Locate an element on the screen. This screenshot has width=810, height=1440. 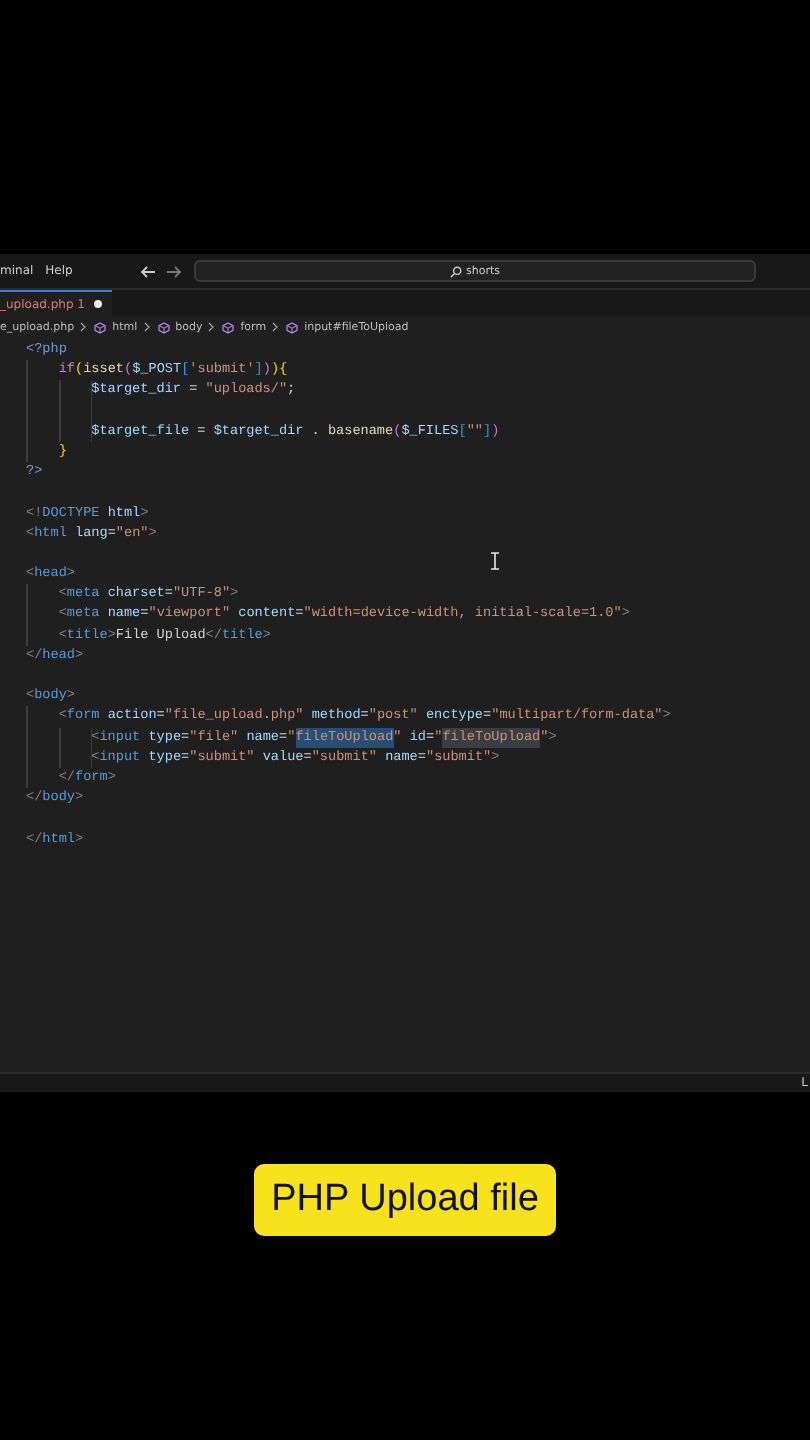
forward-icon is located at coordinates (174, 271).